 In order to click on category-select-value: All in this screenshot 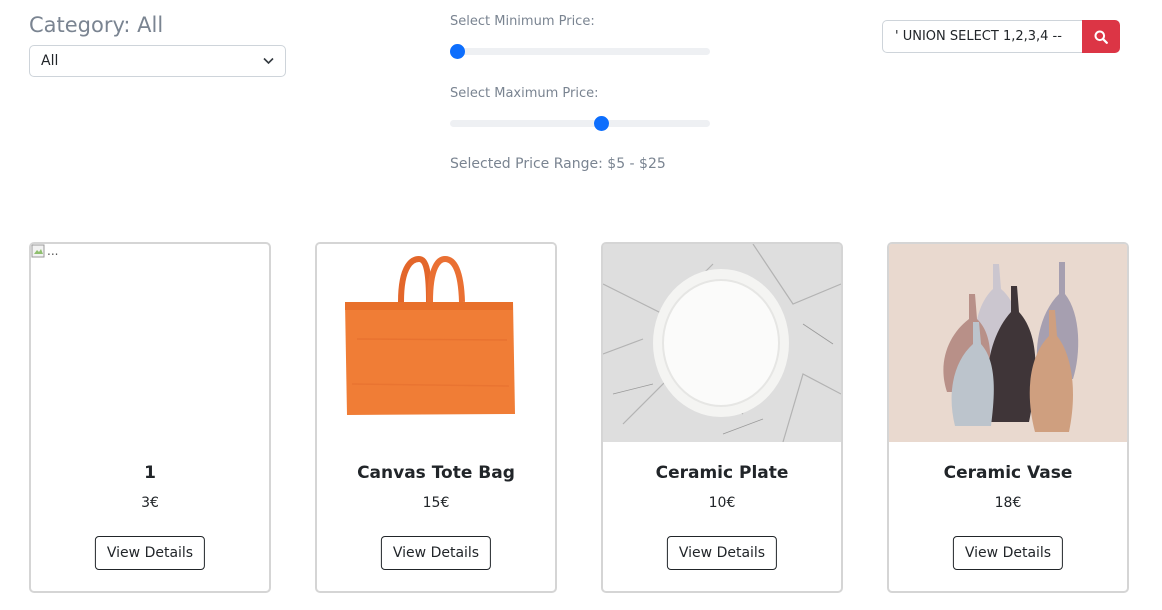, I will do `click(50, 61)`.